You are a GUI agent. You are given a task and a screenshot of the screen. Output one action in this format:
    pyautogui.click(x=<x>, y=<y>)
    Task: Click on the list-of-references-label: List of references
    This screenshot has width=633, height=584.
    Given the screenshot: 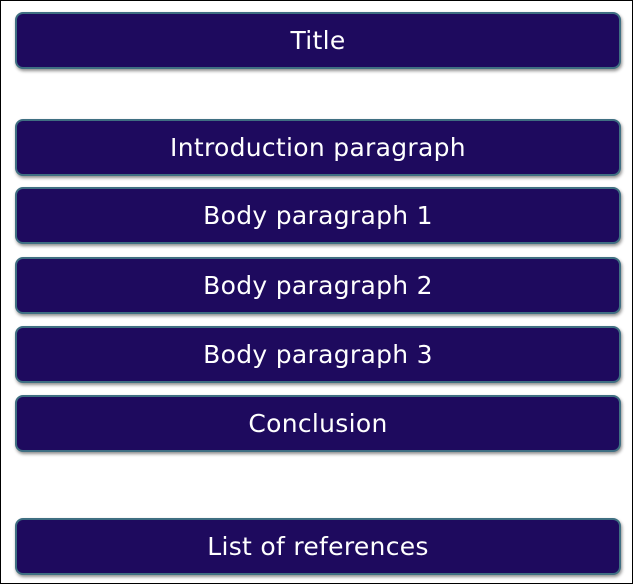 What is the action you would take?
    pyautogui.click(x=318, y=546)
    